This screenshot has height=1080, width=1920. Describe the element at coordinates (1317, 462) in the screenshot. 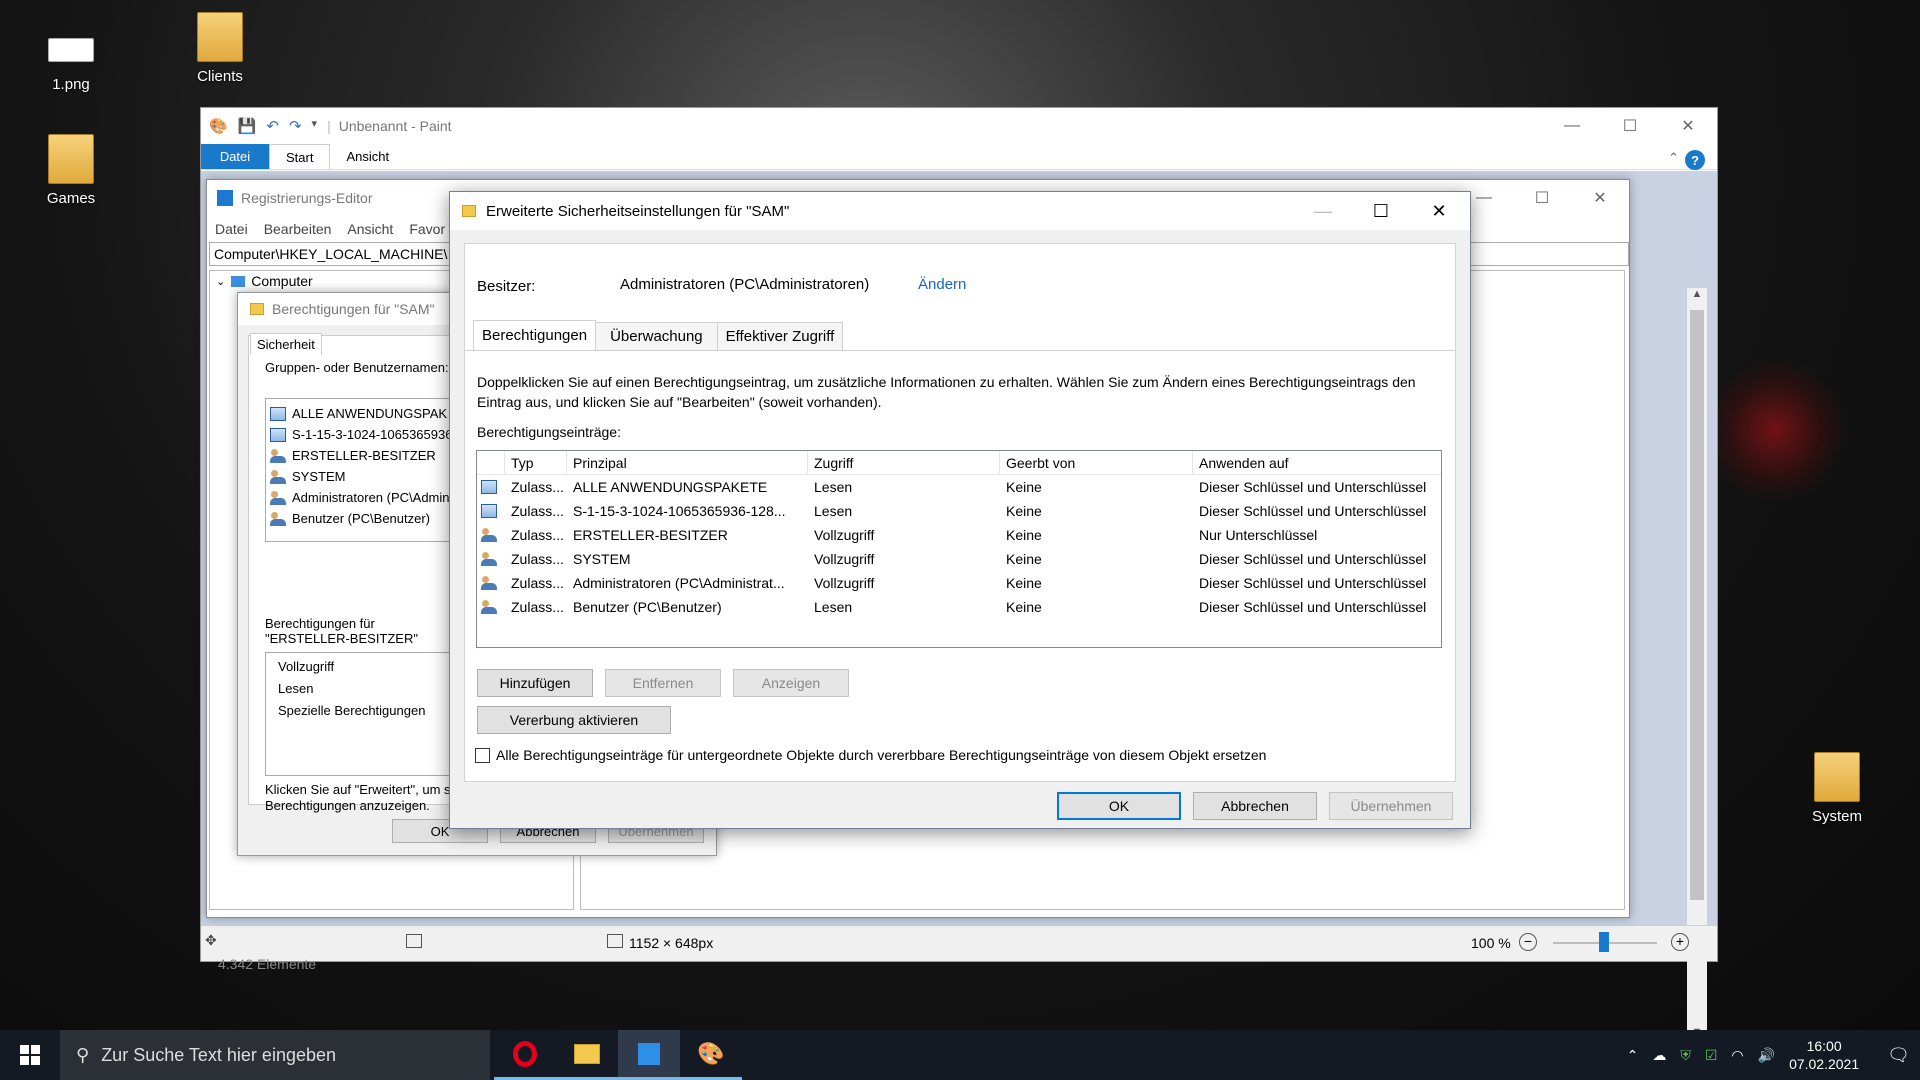

I see `column-header-anwenden-auf: Anwenden auf` at that location.